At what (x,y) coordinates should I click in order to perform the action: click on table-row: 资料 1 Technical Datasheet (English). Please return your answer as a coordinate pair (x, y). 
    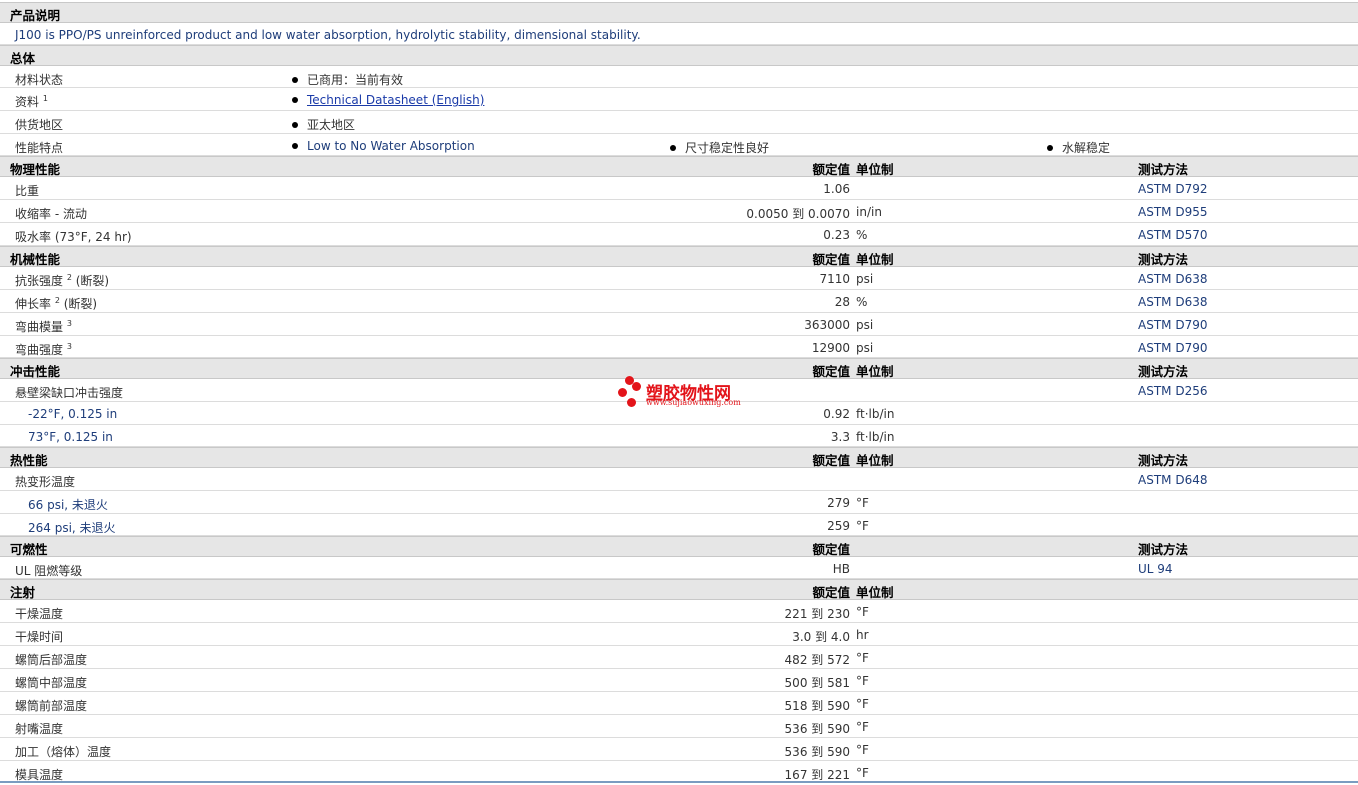
    Looking at the image, I should click on (679, 99).